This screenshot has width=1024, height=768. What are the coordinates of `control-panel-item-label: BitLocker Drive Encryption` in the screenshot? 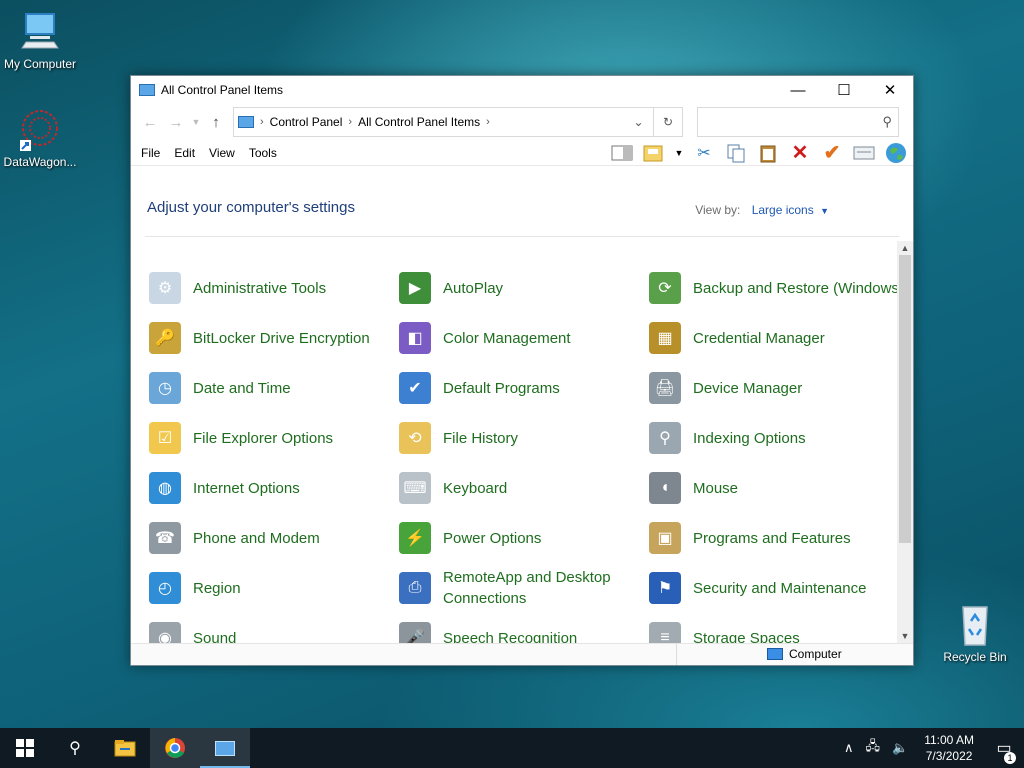 It's located at (281, 338).